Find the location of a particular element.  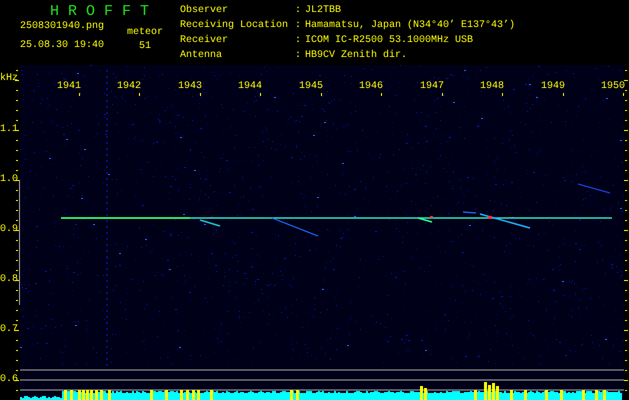

field-value: ICOM IC-R2500 53.1000MHz USB is located at coordinates (389, 41).